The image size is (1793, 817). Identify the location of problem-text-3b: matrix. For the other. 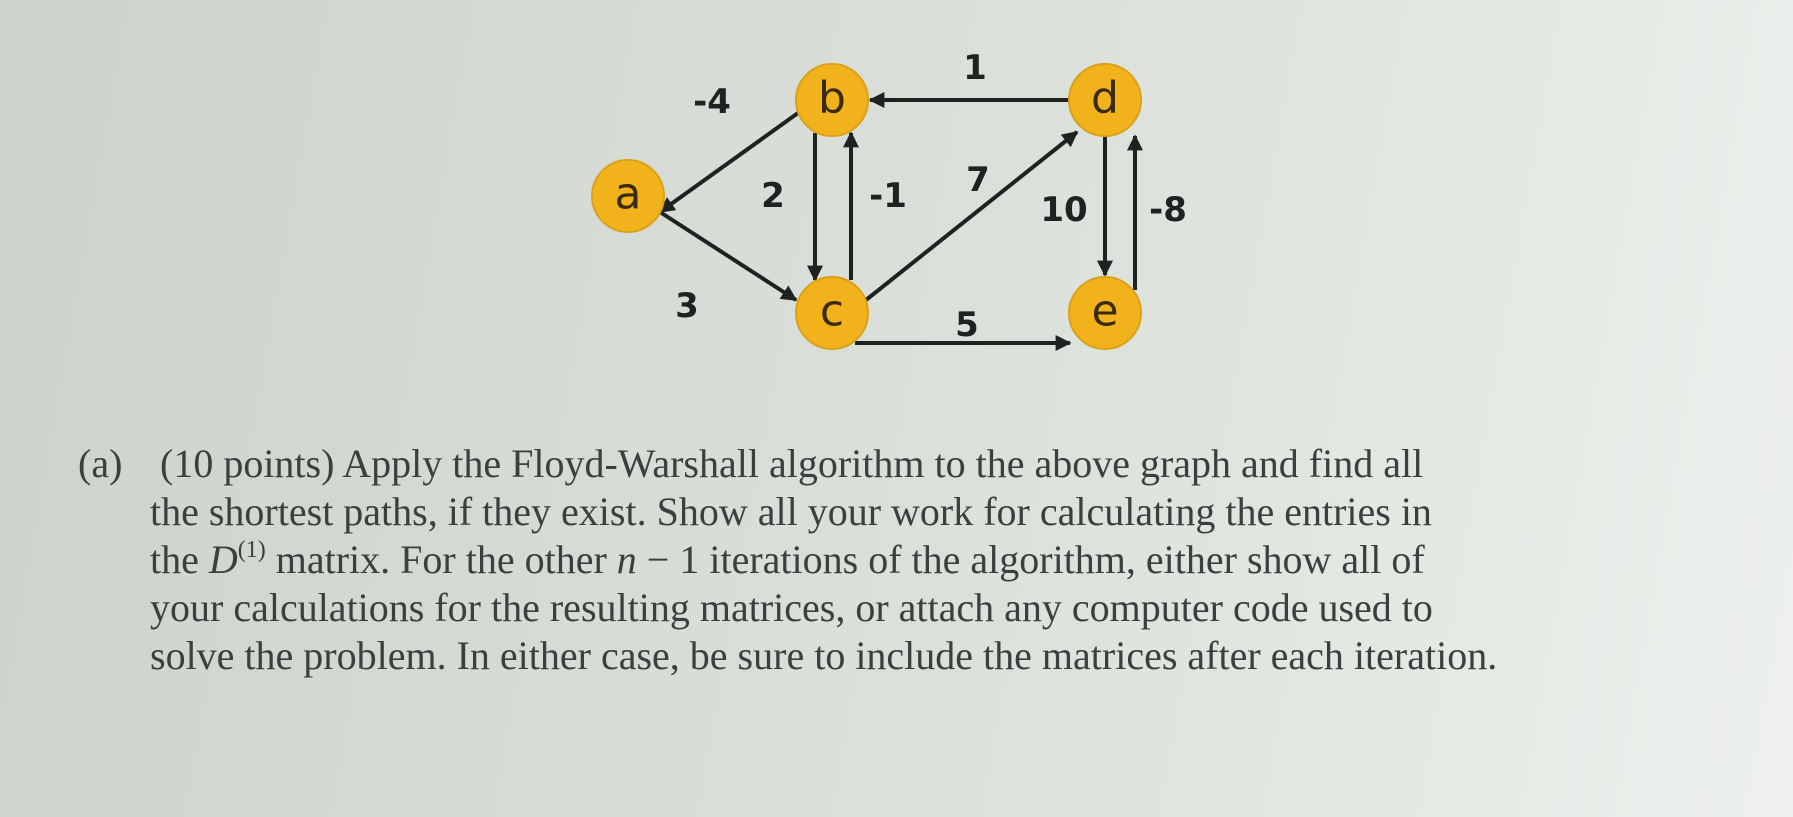
(441, 559).